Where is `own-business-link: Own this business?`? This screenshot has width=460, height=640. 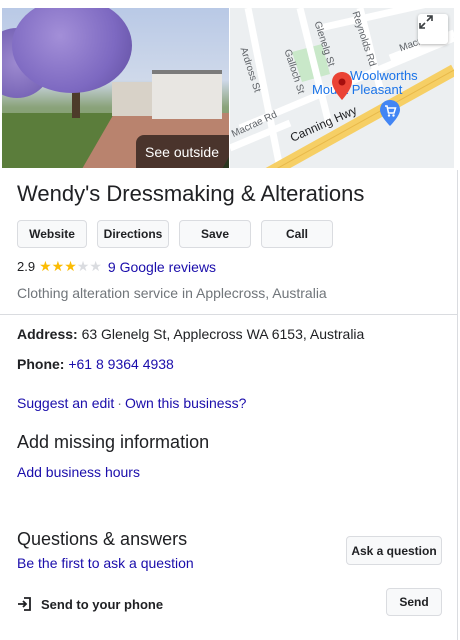 own-business-link: Own this business? is located at coordinates (185, 403).